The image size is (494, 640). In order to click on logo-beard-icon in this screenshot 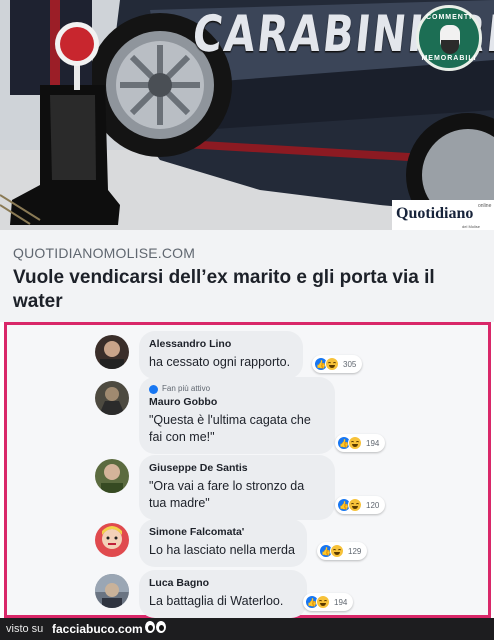, I will do `click(450, 47)`.